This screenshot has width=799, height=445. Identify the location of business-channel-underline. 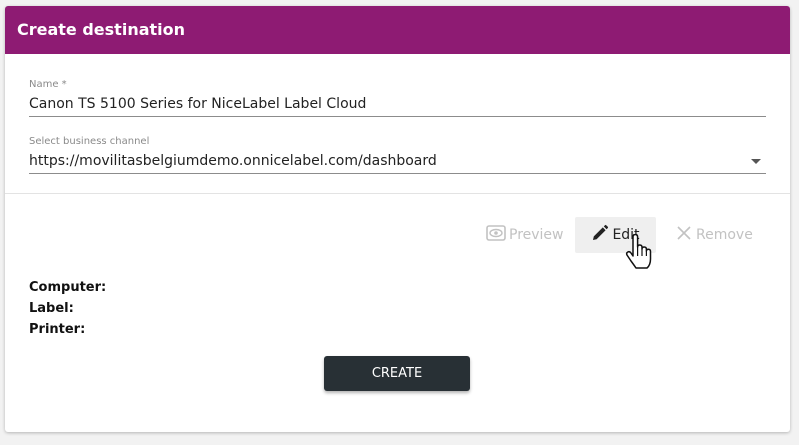
(397, 173).